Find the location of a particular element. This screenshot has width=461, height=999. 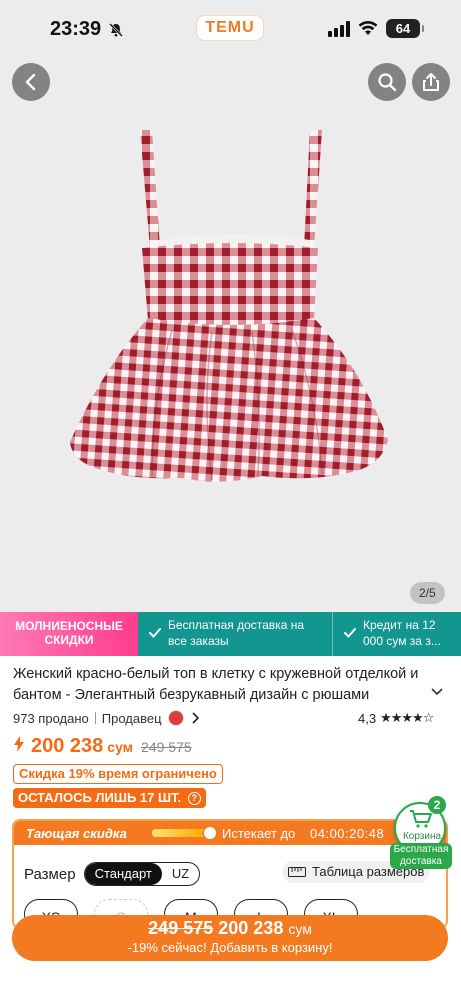

cta-old-price: 249 575 is located at coordinates (181, 928).